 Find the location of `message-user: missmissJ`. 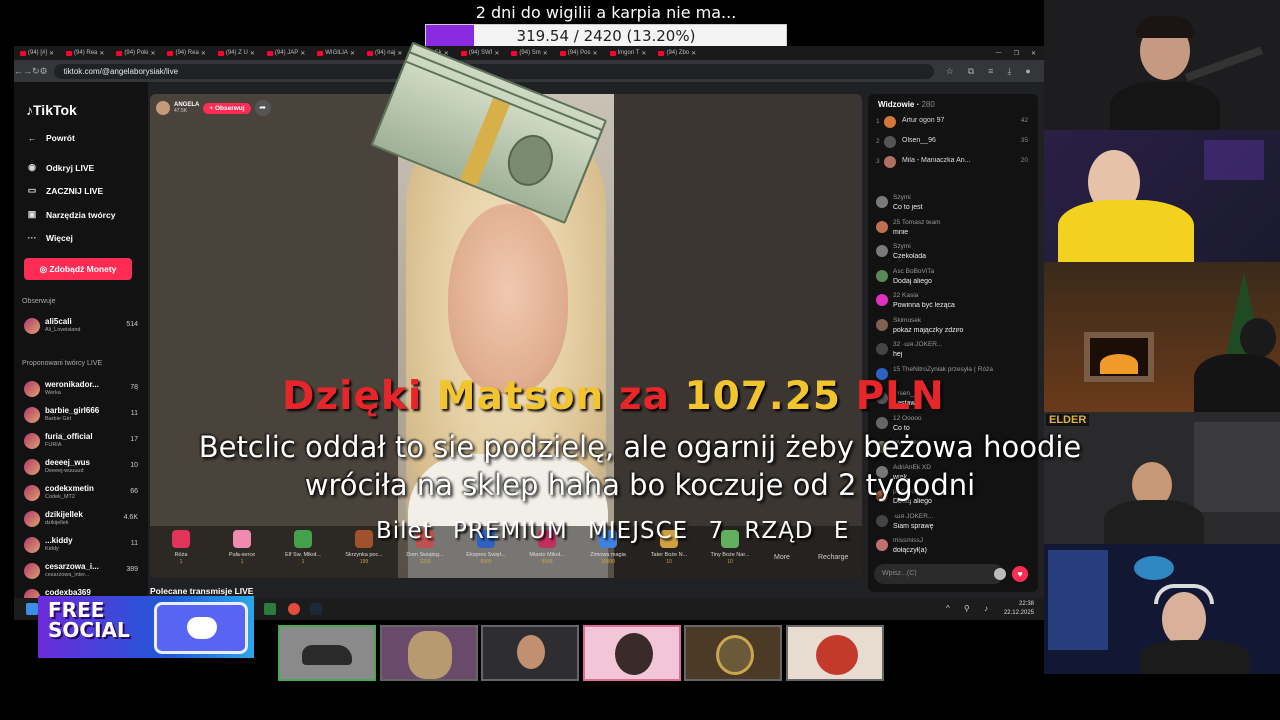

message-user: missmissJ is located at coordinates (963, 540).